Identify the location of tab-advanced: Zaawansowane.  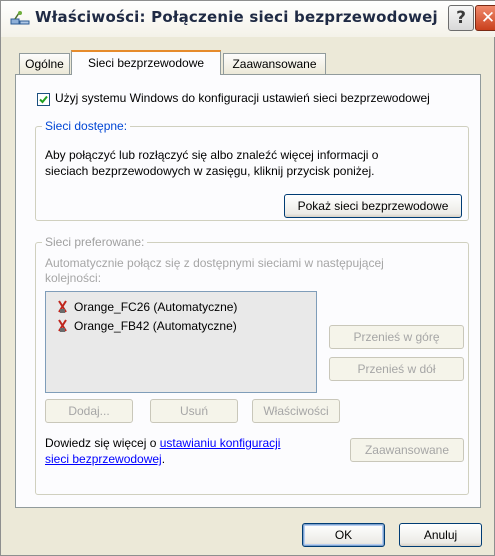
(274, 63).